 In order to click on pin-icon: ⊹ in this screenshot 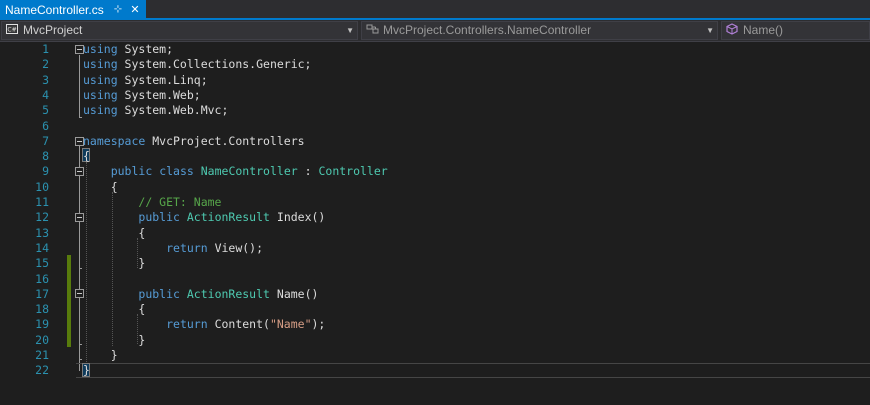, I will do `click(118, 10)`.